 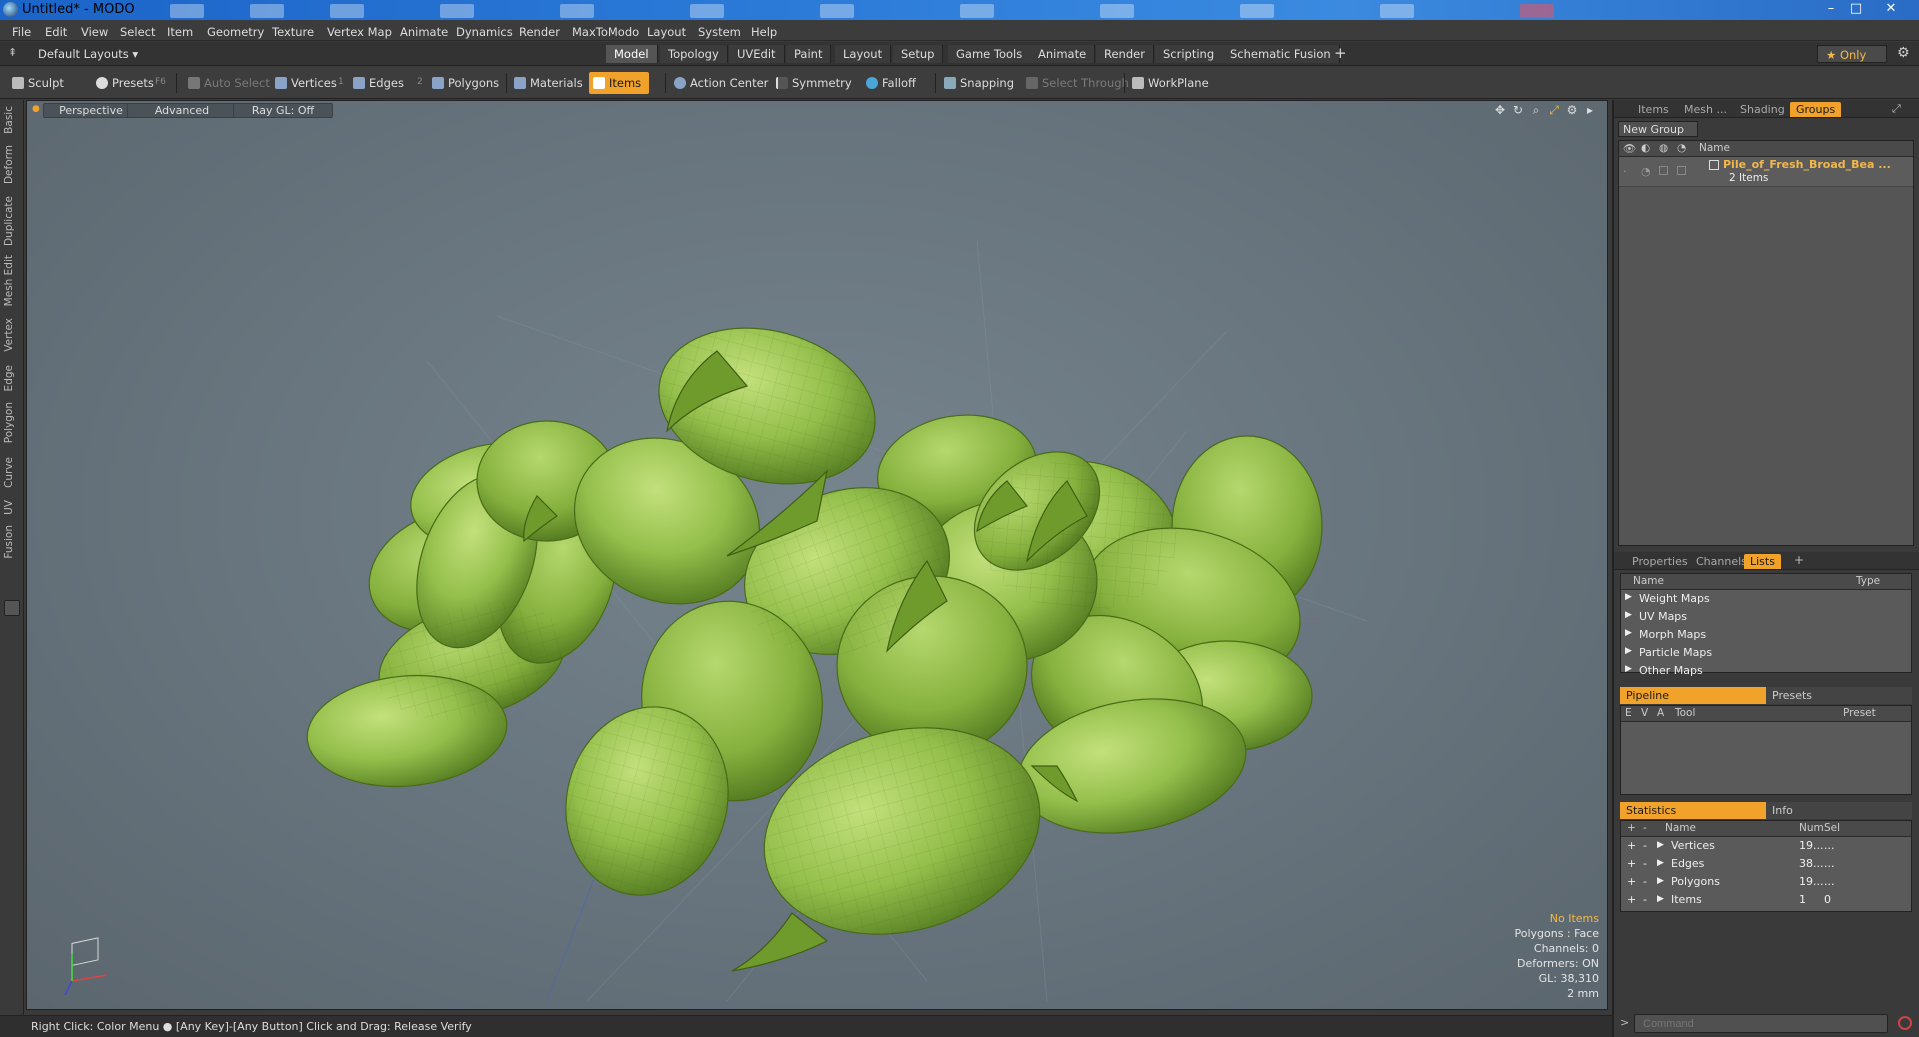 I want to click on maximize-view-icon: ⤢, so click(x=1554, y=110).